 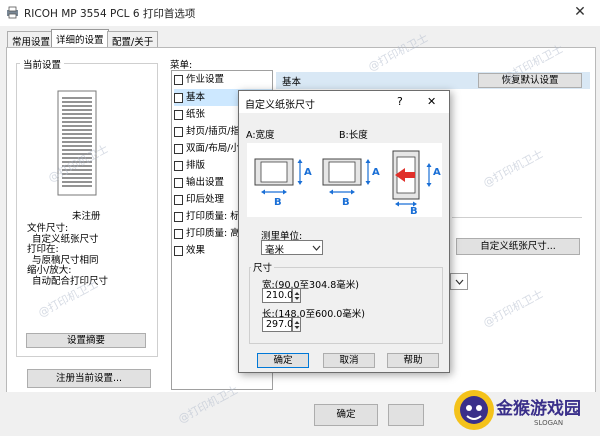 What do you see at coordinates (31, 39) in the screenshot?
I see `tab-common-settings: 常用设置` at bounding box center [31, 39].